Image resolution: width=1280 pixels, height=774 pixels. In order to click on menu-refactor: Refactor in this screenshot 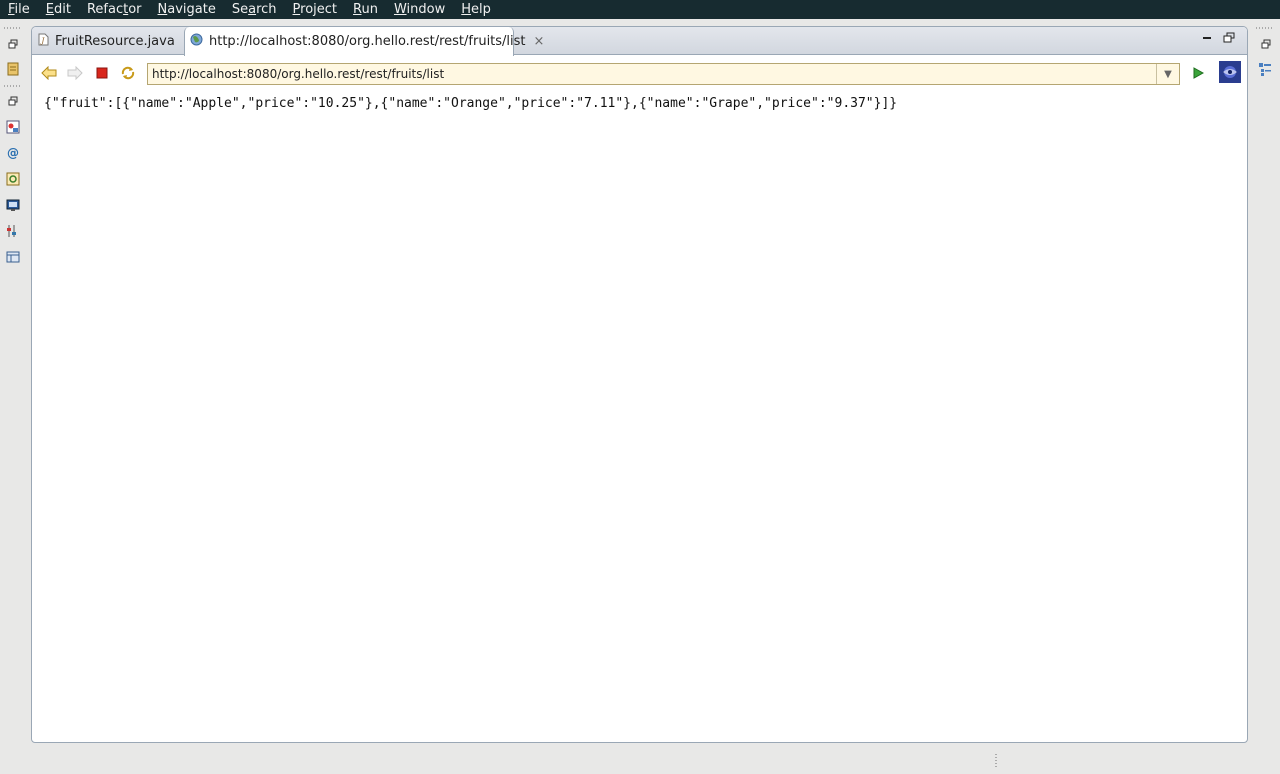, I will do `click(114, 9)`.